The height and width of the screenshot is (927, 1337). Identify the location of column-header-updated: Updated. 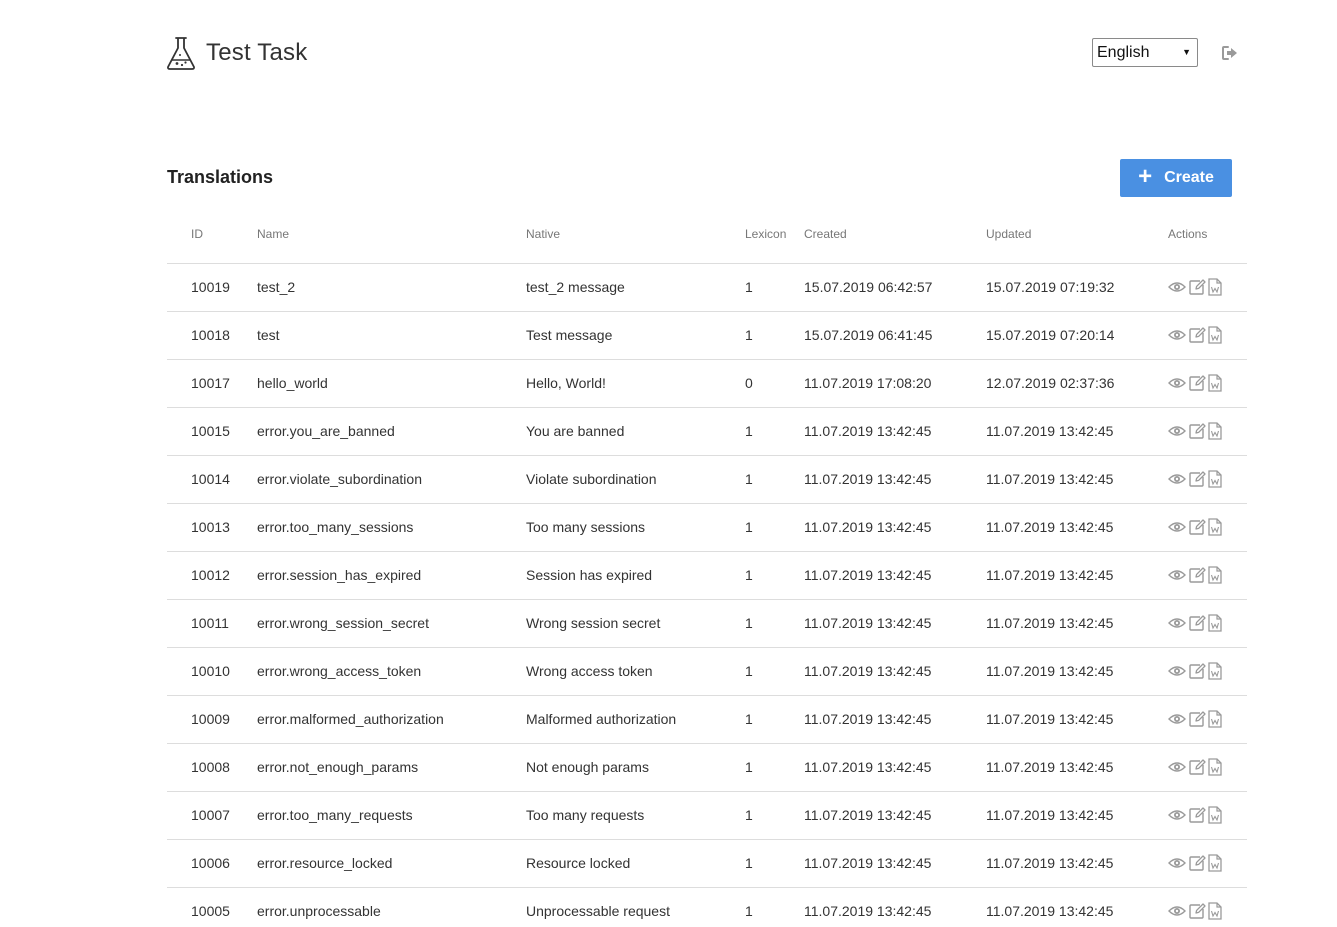
(1008, 234).